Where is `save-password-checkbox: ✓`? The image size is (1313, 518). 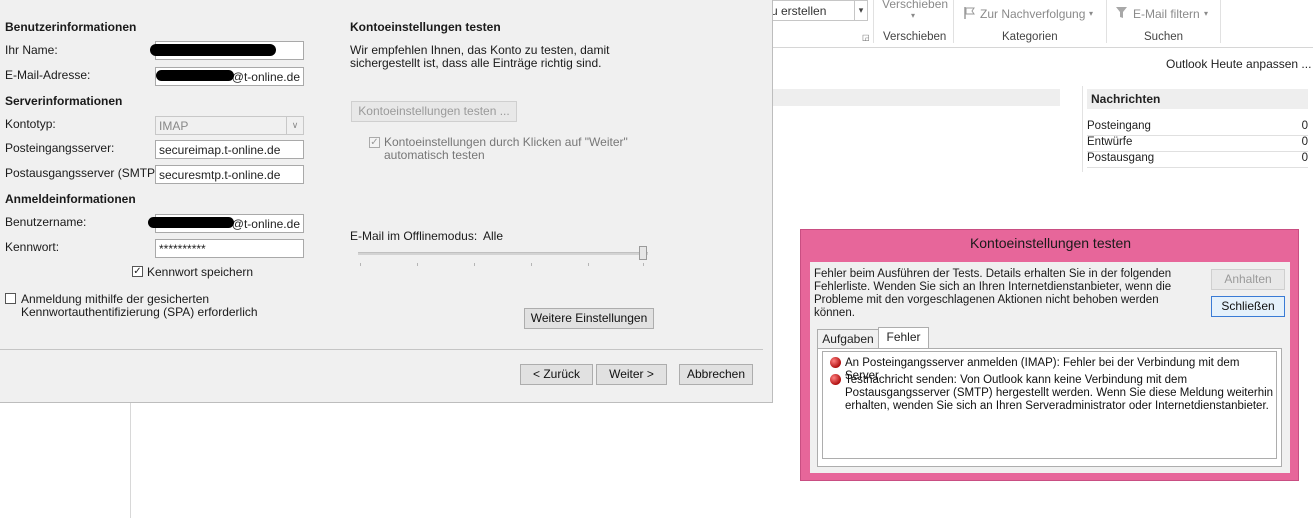 save-password-checkbox: ✓ is located at coordinates (137, 271).